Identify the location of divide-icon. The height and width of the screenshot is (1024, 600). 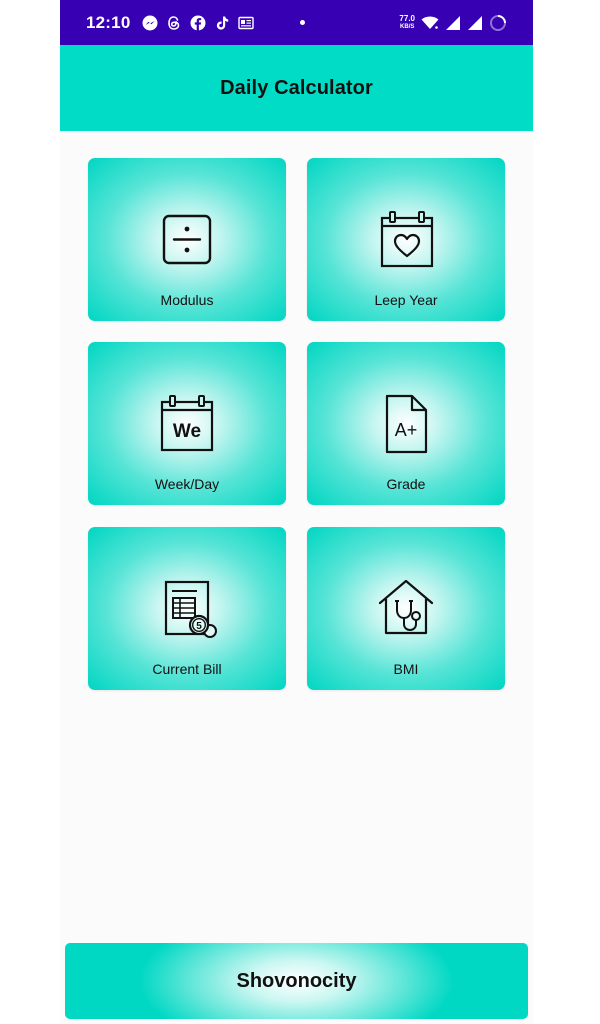
(187, 239).